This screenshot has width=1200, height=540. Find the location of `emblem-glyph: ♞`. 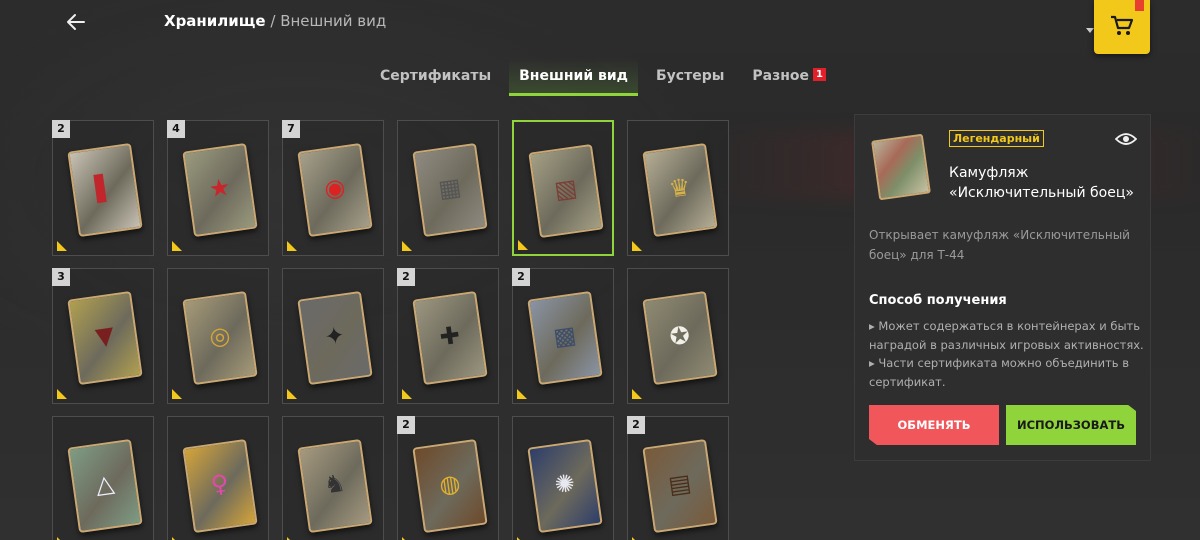

emblem-glyph: ♞ is located at coordinates (335, 484).